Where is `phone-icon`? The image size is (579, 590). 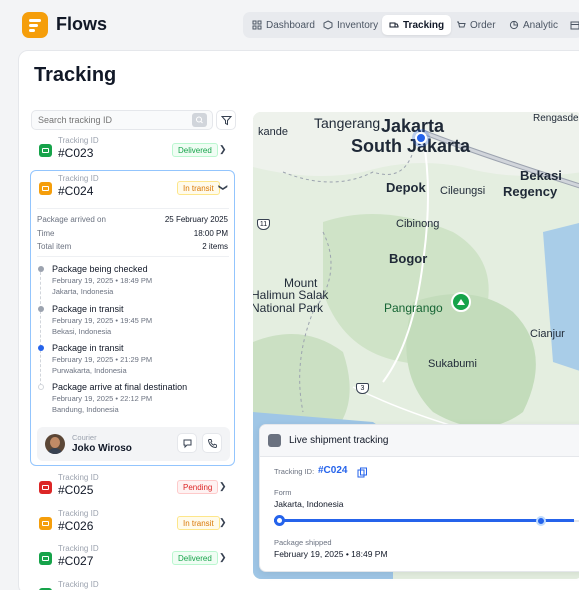 phone-icon is located at coordinates (212, 443).